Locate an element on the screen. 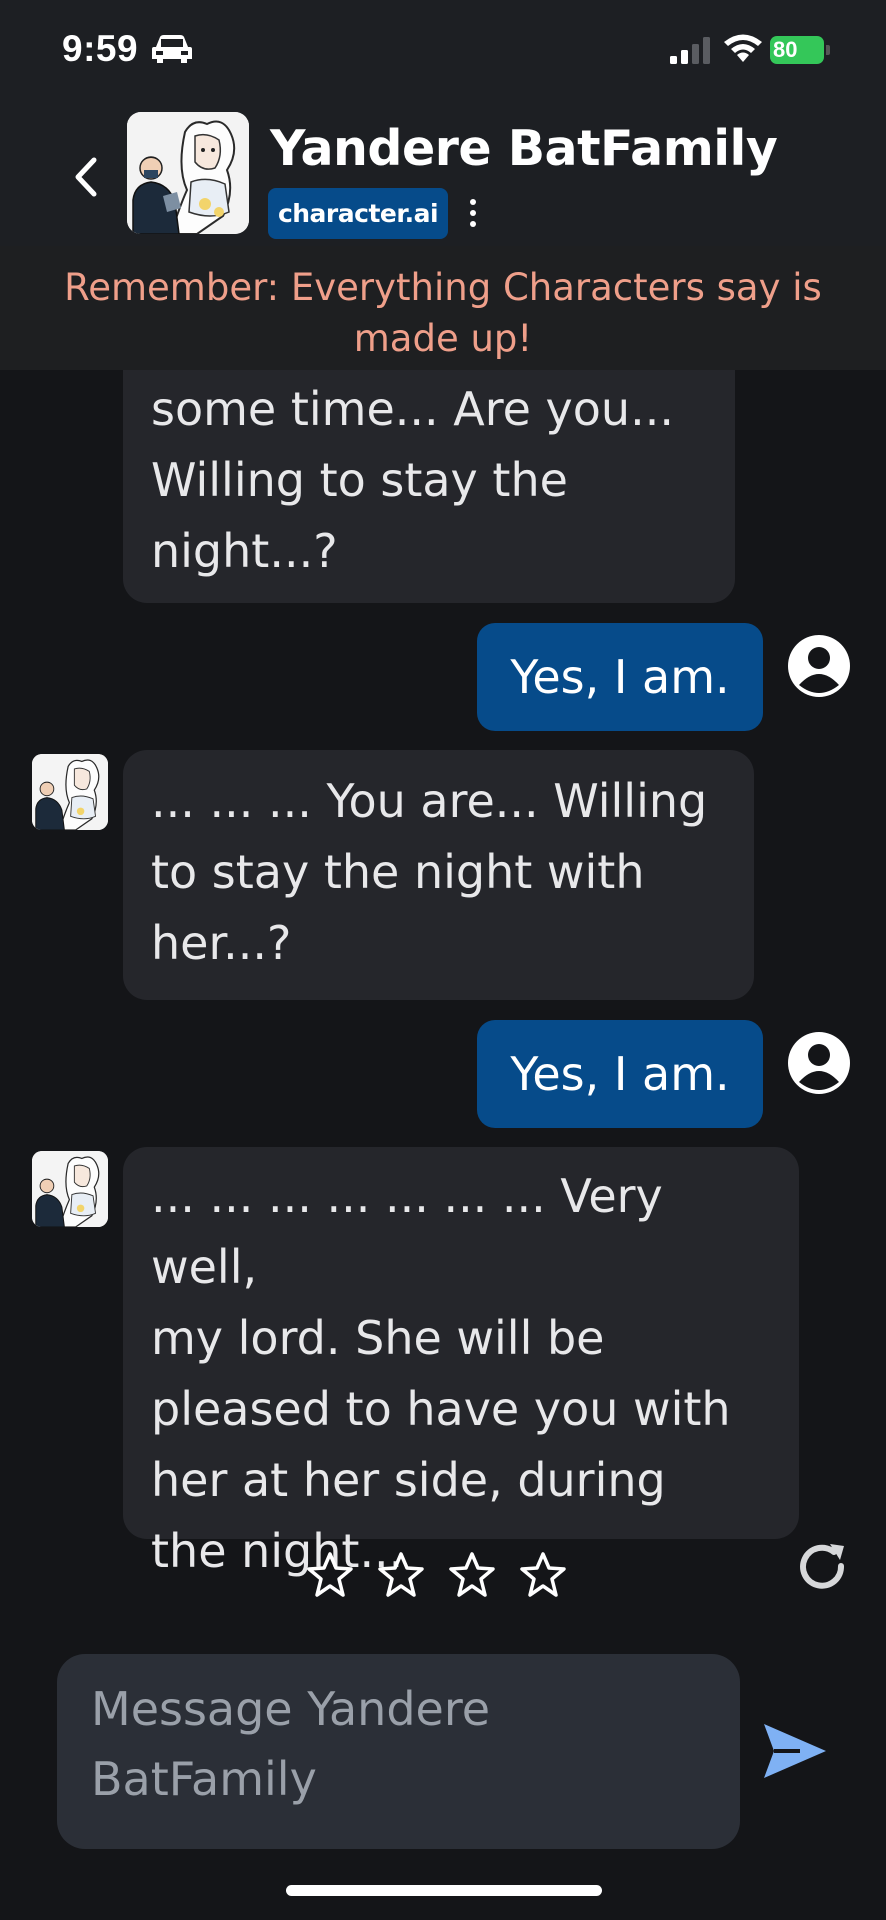 The width and height of the screenshot is (886, 1920). character-ai-badge: character.ai is located at coordinates (358, 213).